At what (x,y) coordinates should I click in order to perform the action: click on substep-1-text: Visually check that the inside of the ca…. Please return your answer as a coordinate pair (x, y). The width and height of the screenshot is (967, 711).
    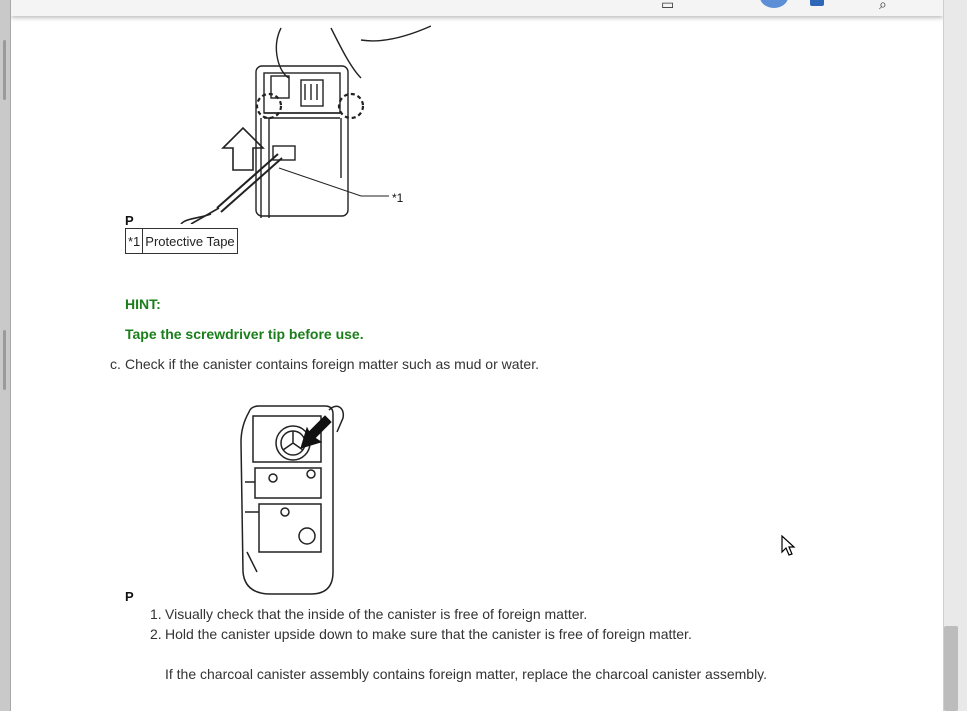
    Looking at the image, I should click on (376, 614).